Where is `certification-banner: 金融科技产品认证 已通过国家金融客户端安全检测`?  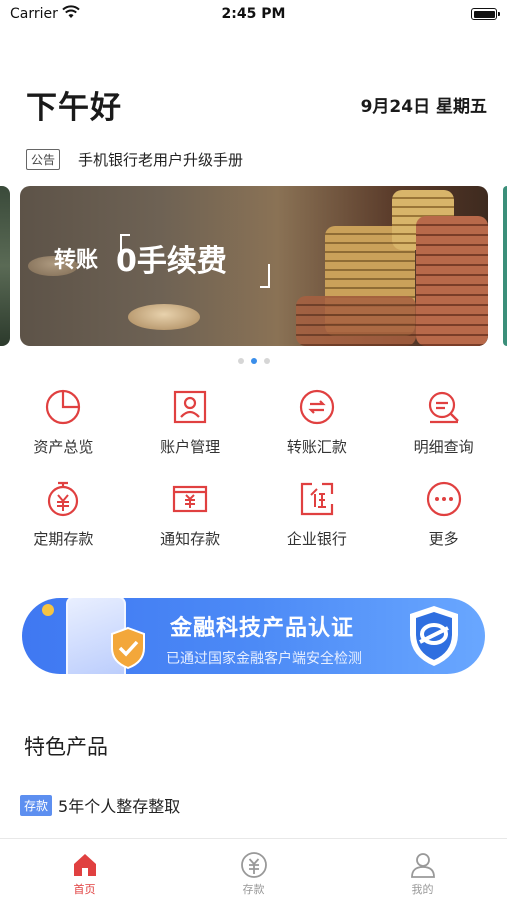
certification-banner: 金融科技产品认证 已通过国家金融客户端安全检测 is located at coordinates (253, 636).